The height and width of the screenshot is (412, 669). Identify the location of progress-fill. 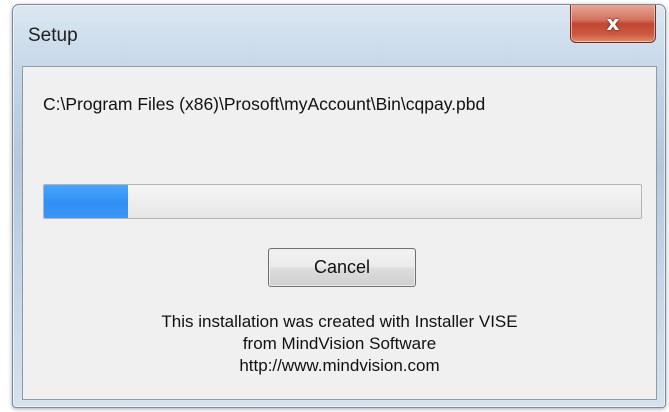
(86, 201).